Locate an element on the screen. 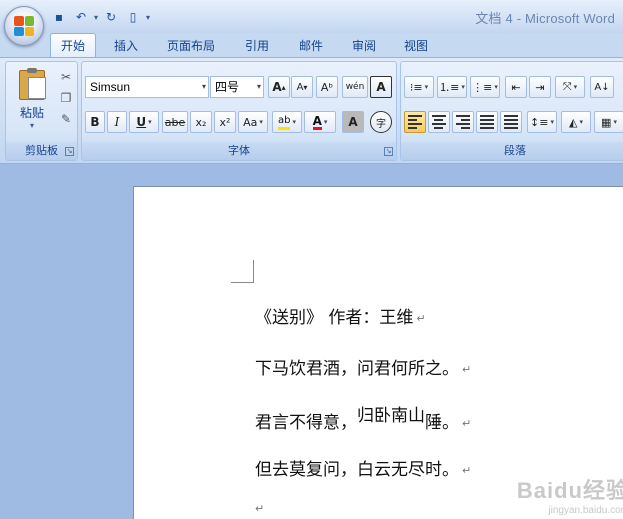  bold-button: B is located at coordinates (95, 122).